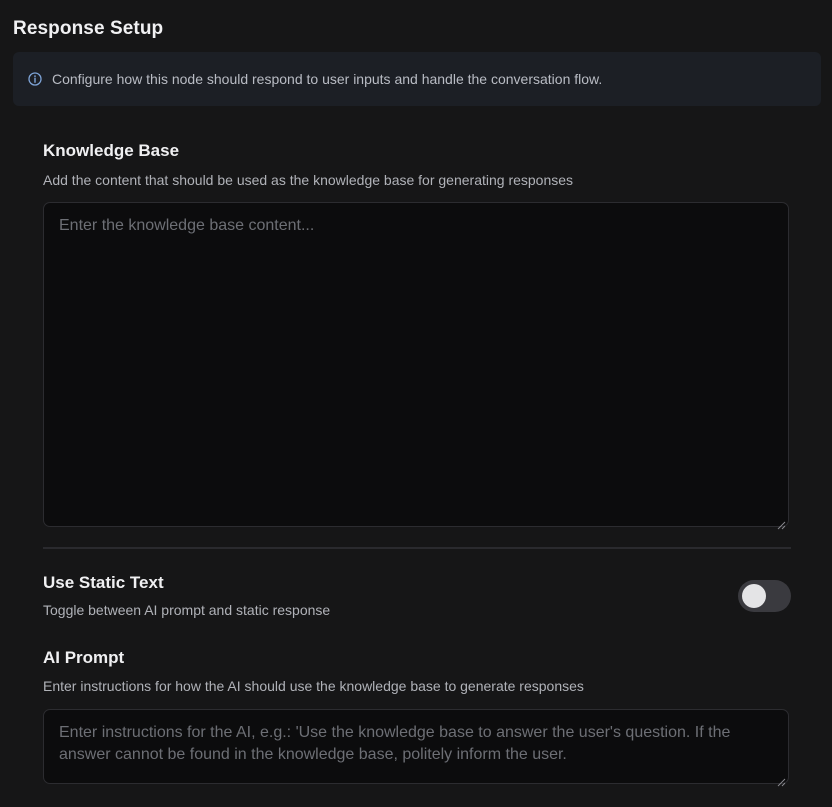  I want to click on info-circle-icon, so click(35, 79).